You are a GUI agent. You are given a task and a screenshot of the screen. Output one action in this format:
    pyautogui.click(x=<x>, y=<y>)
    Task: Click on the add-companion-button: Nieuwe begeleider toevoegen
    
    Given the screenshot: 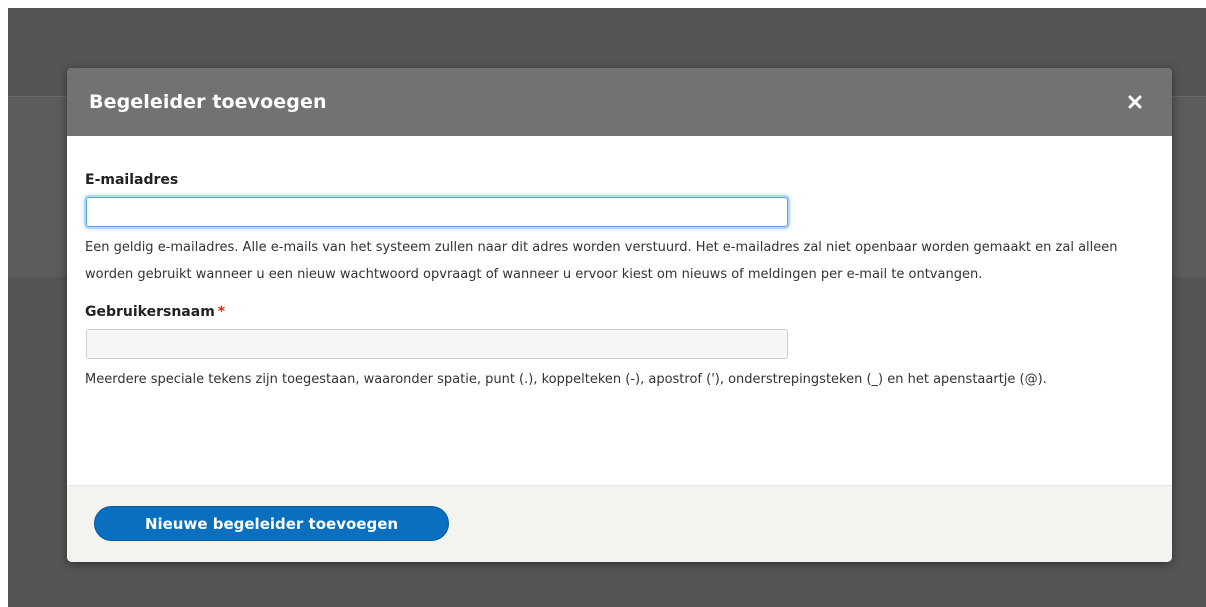 What is the action you would take?
    pyautogui.click(x=271, y=523)
    